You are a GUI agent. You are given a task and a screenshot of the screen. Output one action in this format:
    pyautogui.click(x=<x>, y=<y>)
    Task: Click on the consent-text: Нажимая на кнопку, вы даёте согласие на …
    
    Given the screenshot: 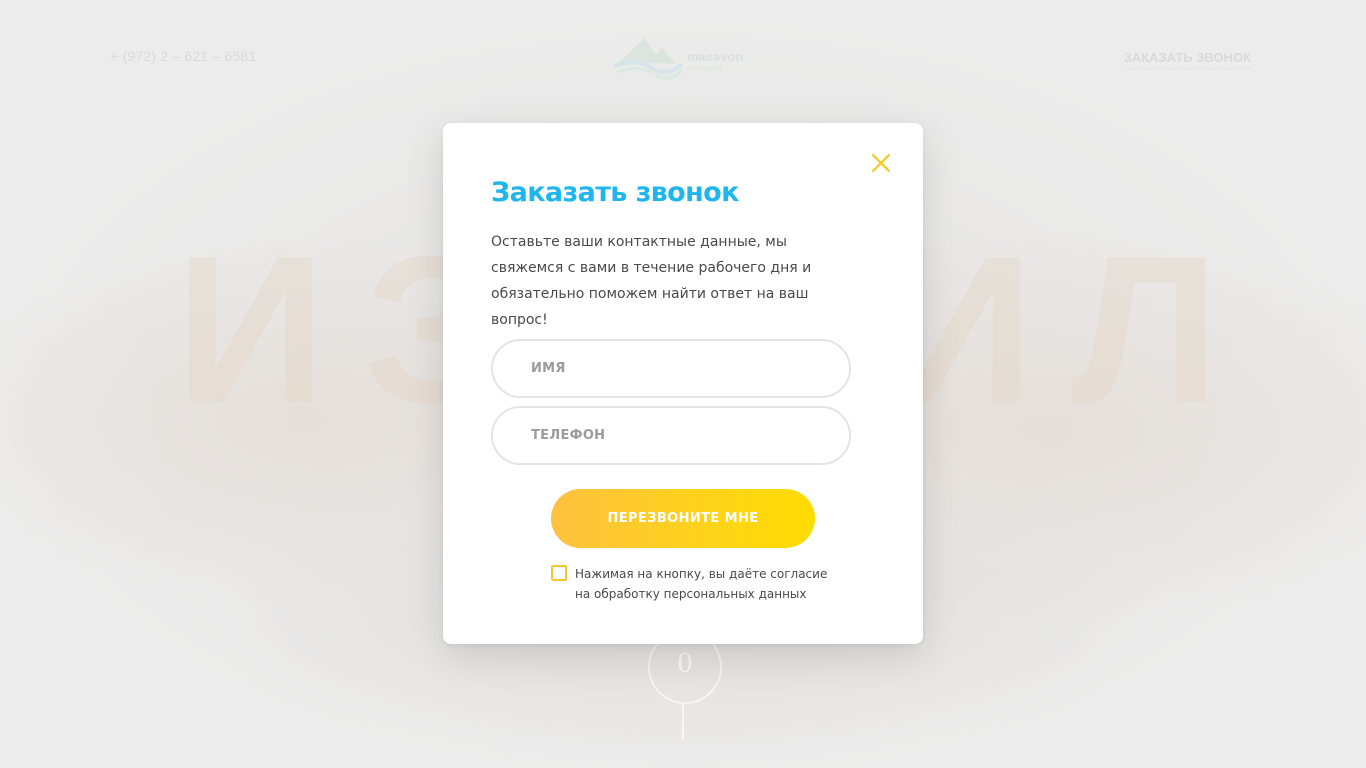 What is the action you would take?
    pyautogui.click(x=701, y=584)
    